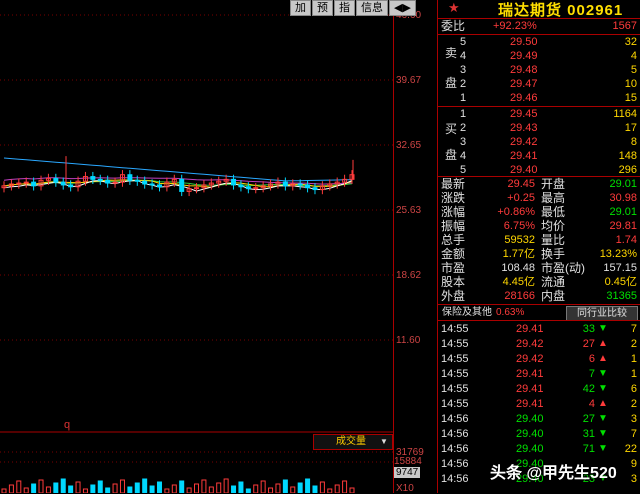  What do you see at coordinates (588, 434) in the screenshot?
I see `tick-volume: 31` at bounding box center [588, 434].